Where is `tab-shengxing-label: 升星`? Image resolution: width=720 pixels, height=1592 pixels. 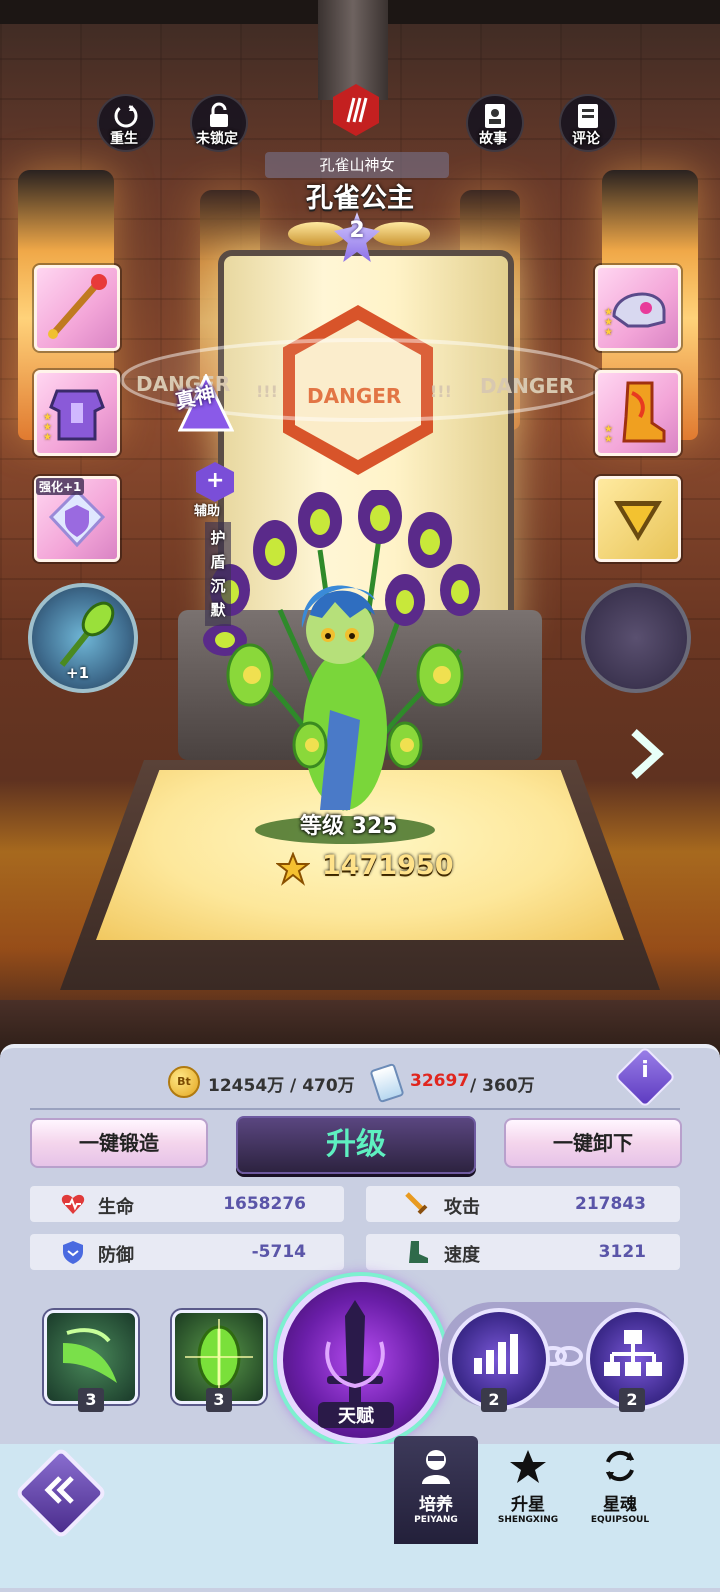 tab-shengxing-label: 升星 is located at coordinates (528, 1505).